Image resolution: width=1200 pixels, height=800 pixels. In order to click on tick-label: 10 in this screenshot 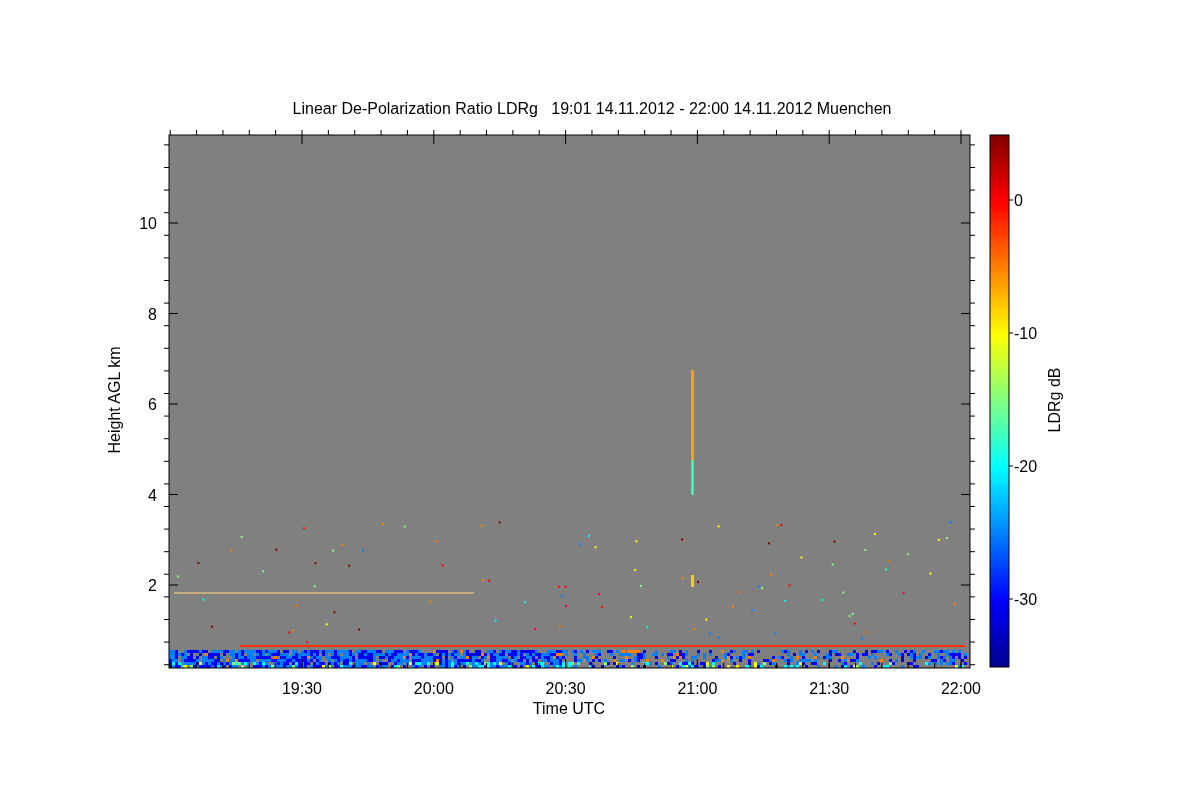, I will do `click(148, 223)`.